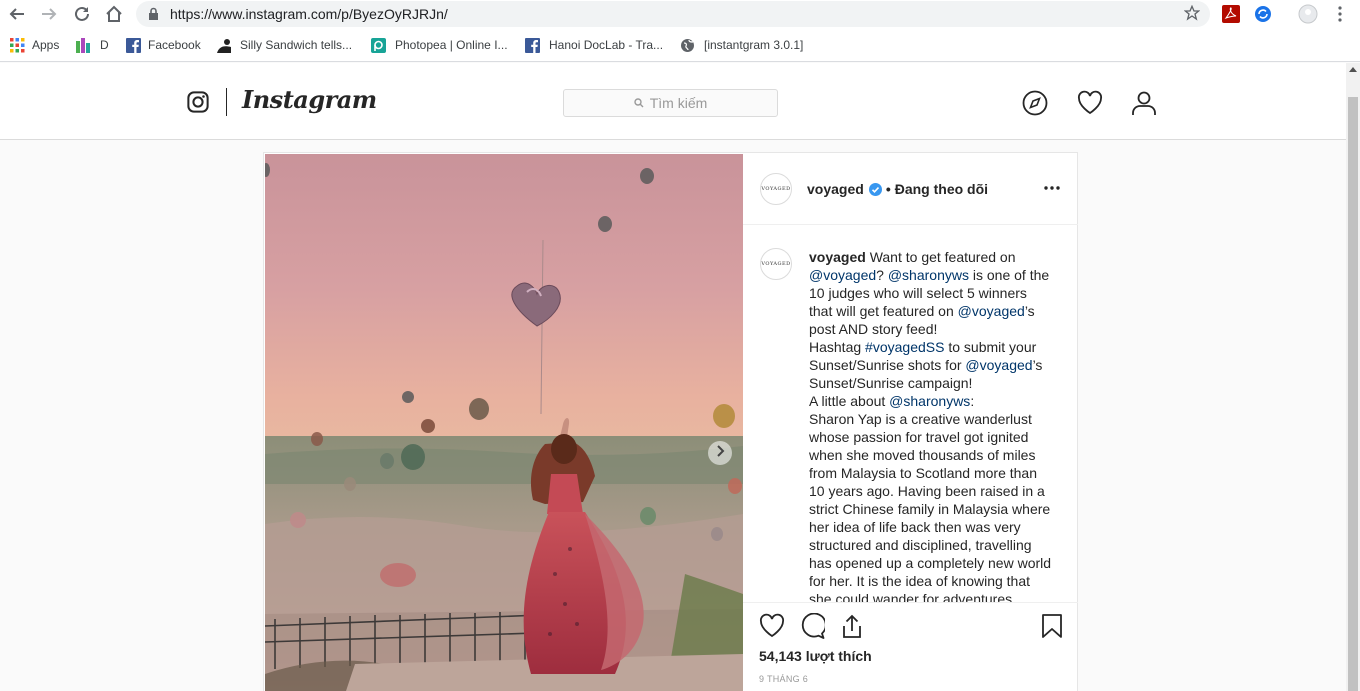 The image size is (1360, 691). What do you see at coordinates (174, 45) in the screenshot?
I see `bookmark-label: Facebook` at bounding box center [174, 45].